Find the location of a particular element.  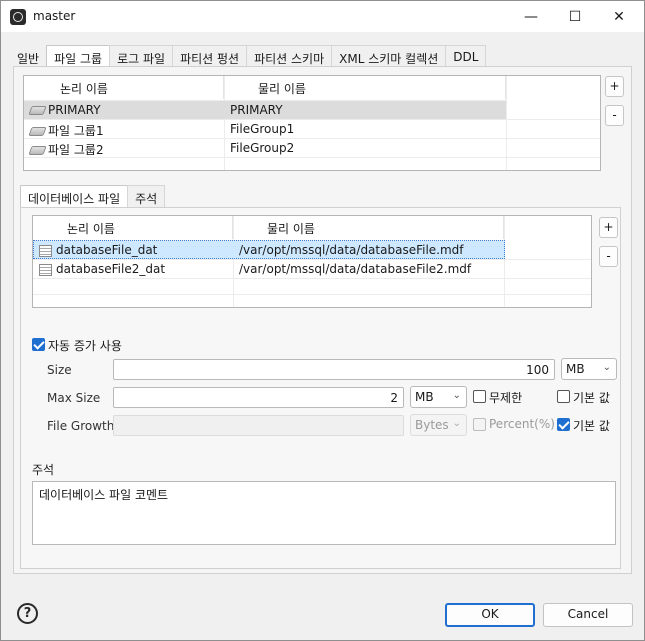

comment-label: 주석 is located at coordinates (43, 470).